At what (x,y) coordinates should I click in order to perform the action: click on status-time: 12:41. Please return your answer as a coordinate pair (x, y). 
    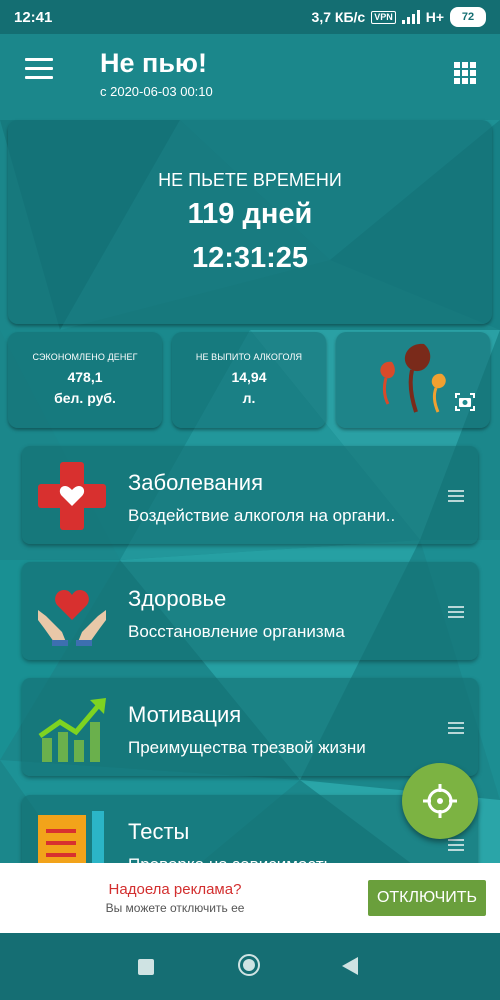
    Looking at the image, I should click on (33, 17).